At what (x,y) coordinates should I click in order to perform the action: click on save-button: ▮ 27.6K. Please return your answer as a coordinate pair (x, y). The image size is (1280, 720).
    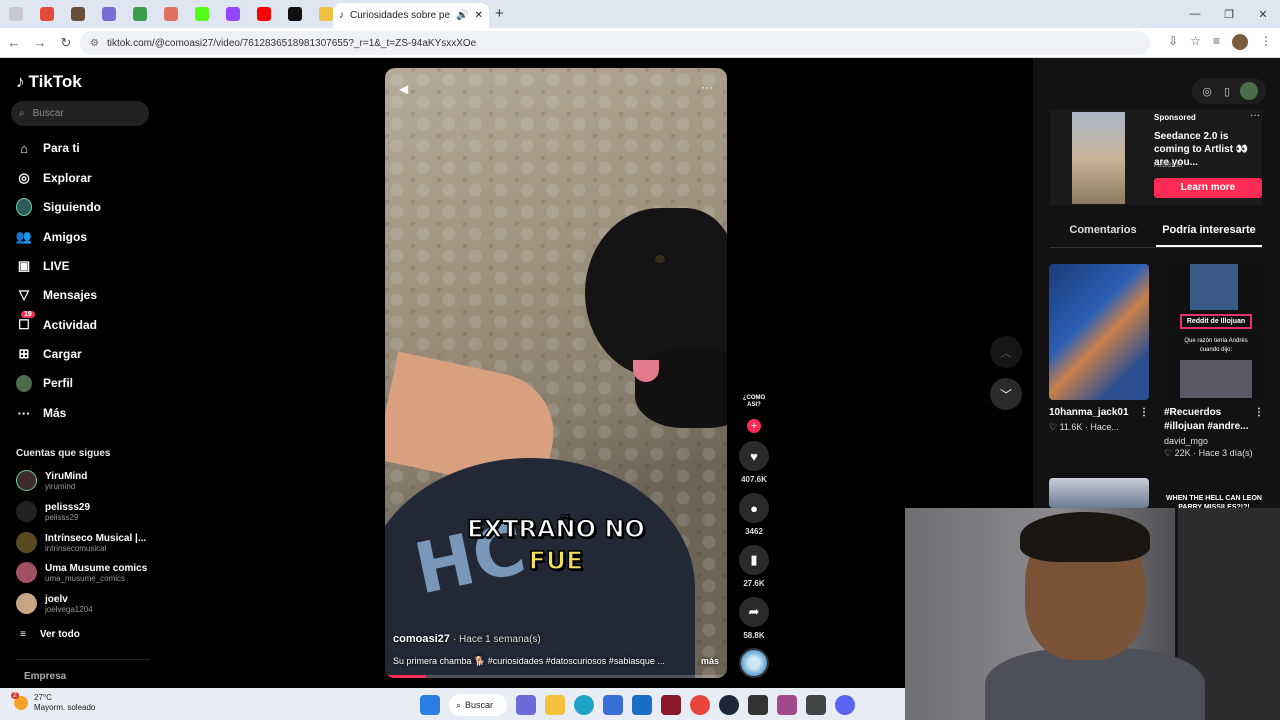
    Looking at the image, I should click on (754, 566).